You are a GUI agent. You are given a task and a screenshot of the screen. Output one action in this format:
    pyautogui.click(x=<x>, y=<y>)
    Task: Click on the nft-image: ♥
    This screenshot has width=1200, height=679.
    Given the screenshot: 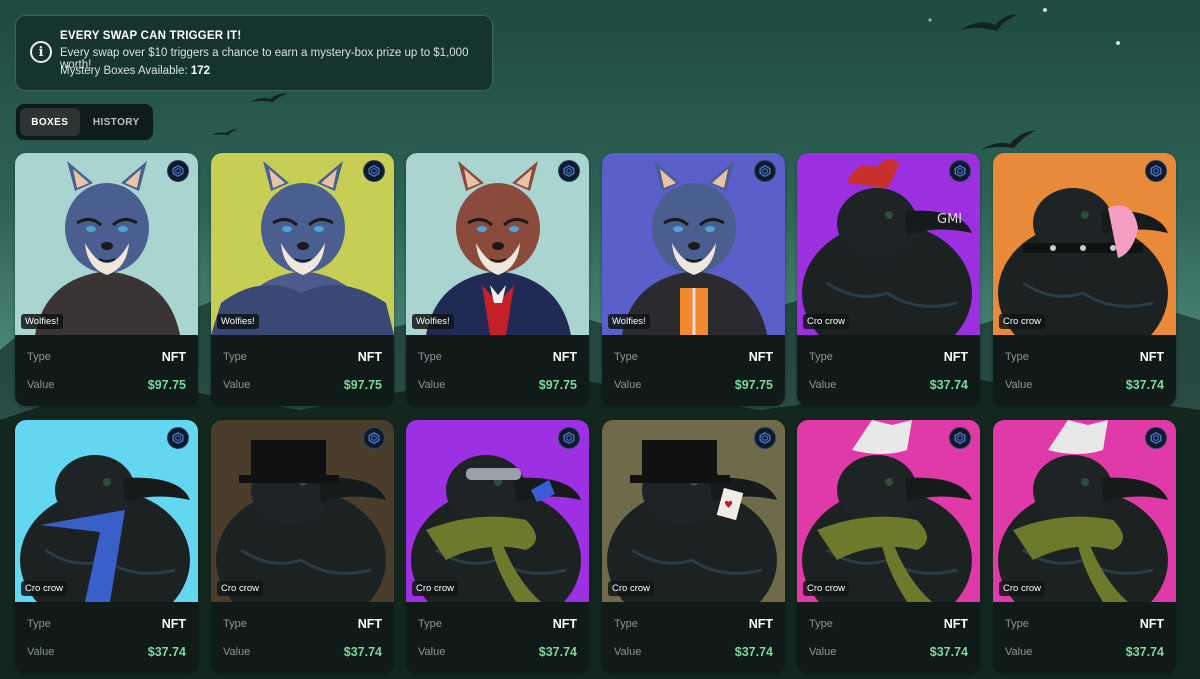 What is the action you would take?
    pyautogui.click(x=693, y=511)
    